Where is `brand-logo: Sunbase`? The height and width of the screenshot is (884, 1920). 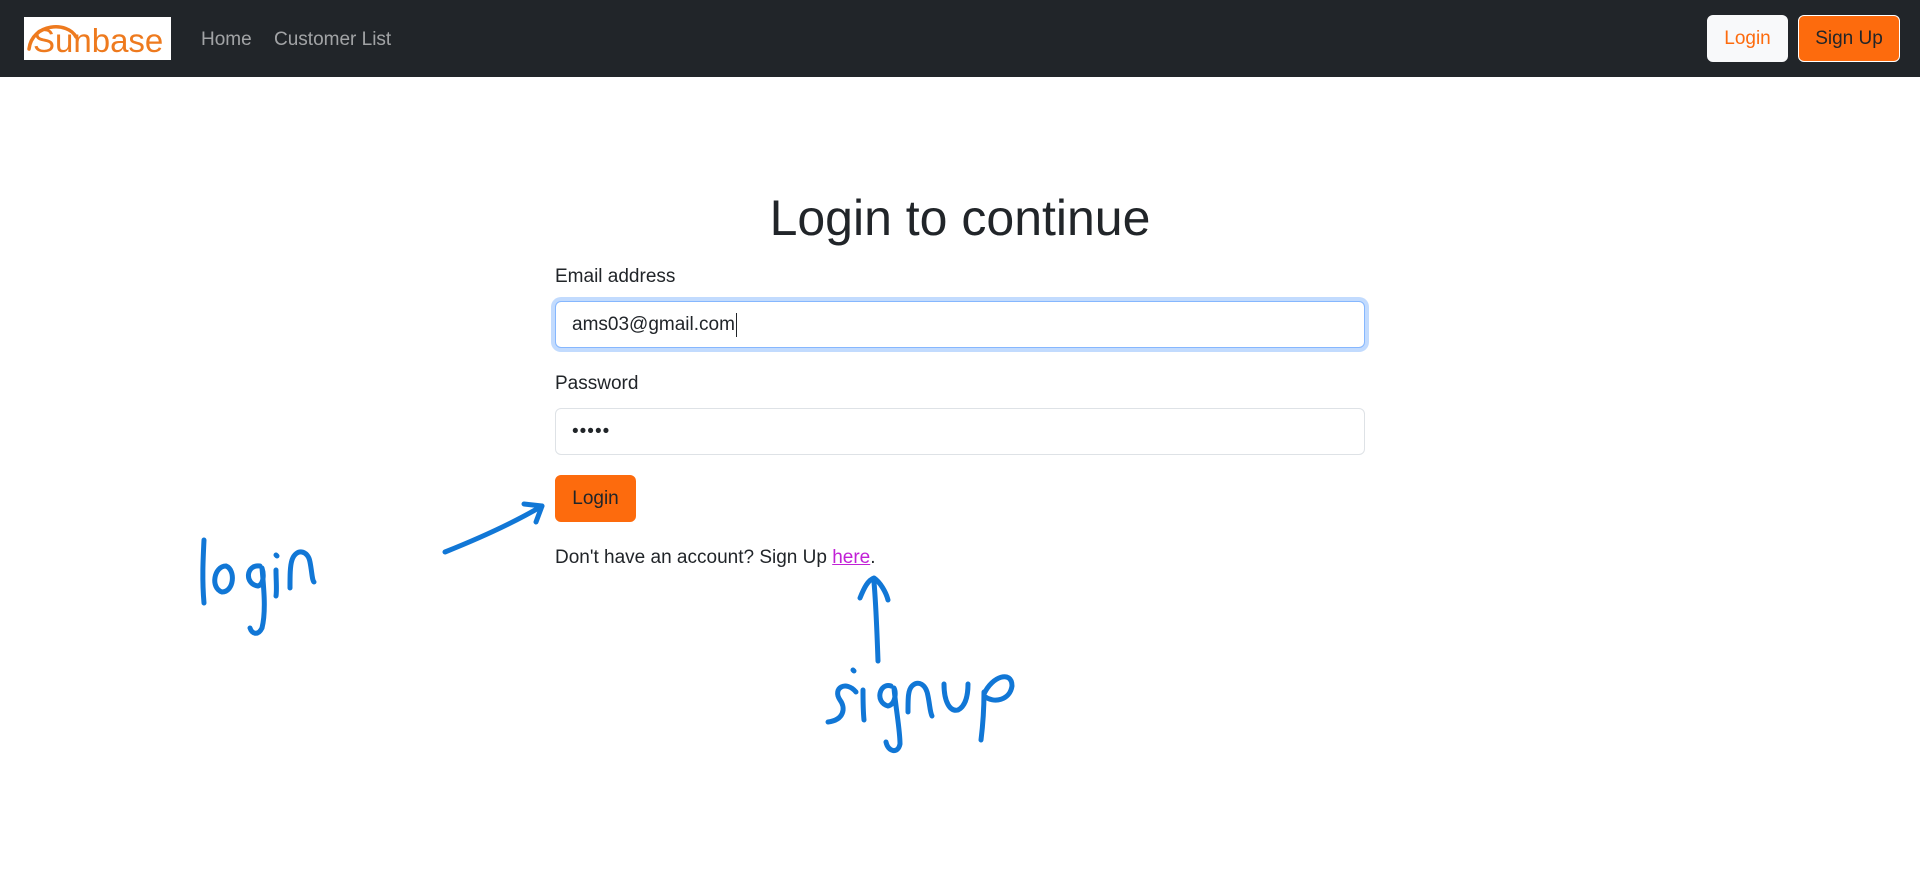
brand-logo: Sunbase is located at coordinates (97, 38).